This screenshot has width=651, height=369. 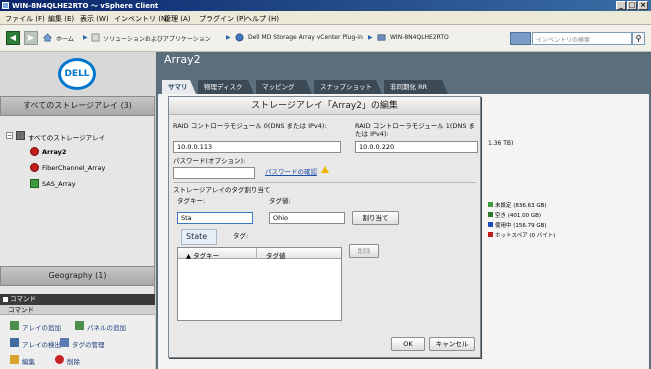 I want to click on tag-section-label: ストレージアレイのタグ割り当て, so click(x=222, y=190).